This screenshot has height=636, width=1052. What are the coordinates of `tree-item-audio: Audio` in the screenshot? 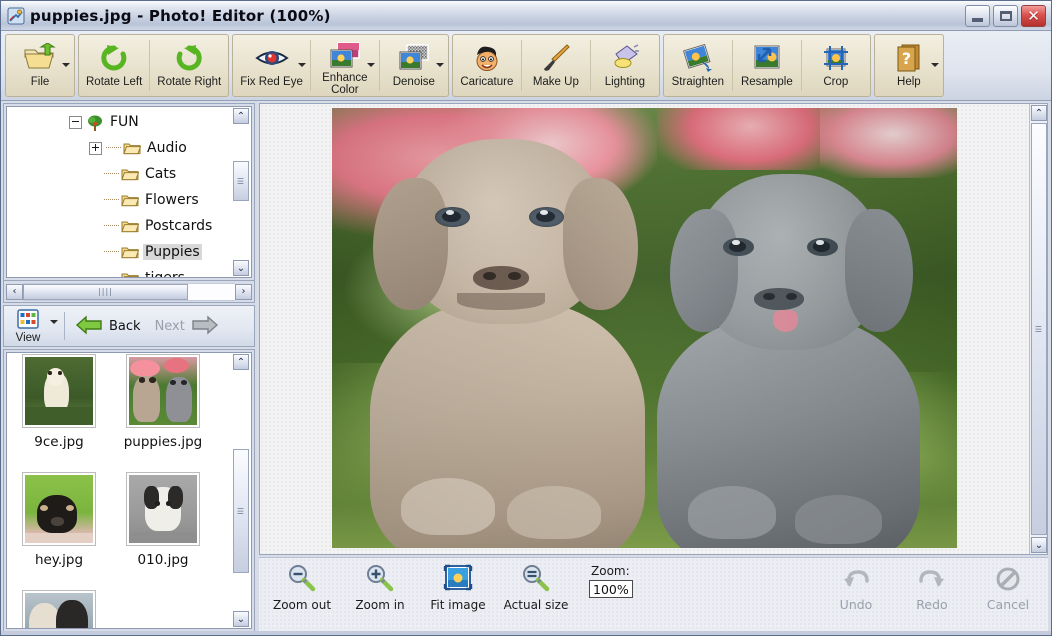 It's located at (119, 148).